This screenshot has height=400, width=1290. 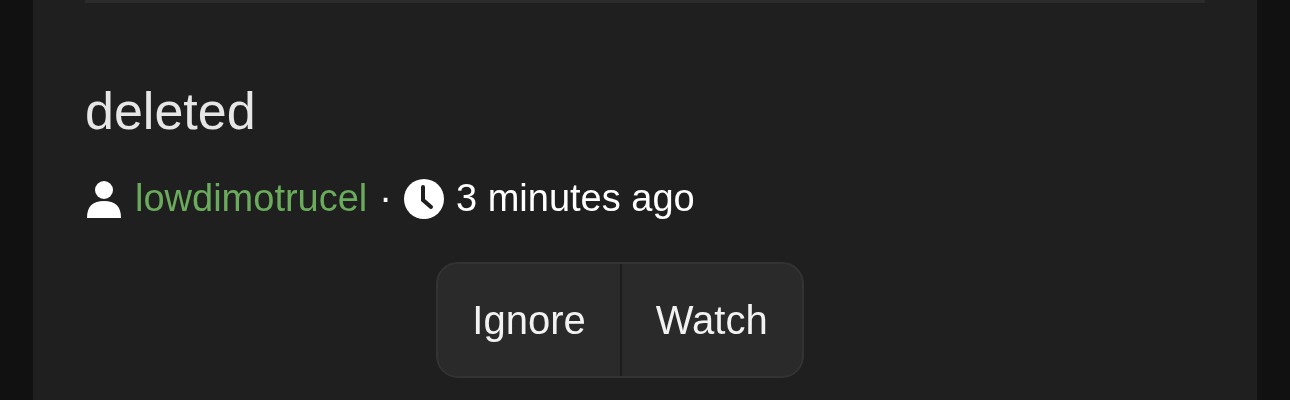 What do you see at coordinates (575, 198) in the screenshot?
I see `post-time: 3 minutes ago` at bounding box center [575, 198].